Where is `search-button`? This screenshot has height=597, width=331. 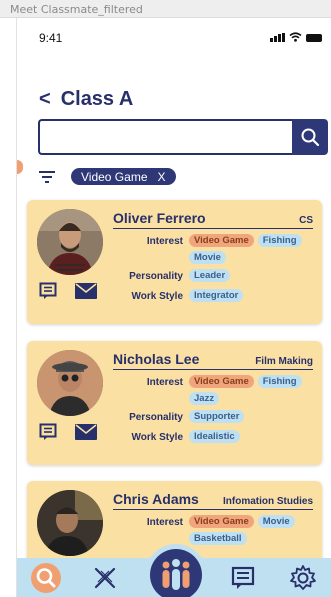
search-button is located at coordinates (310, 137).